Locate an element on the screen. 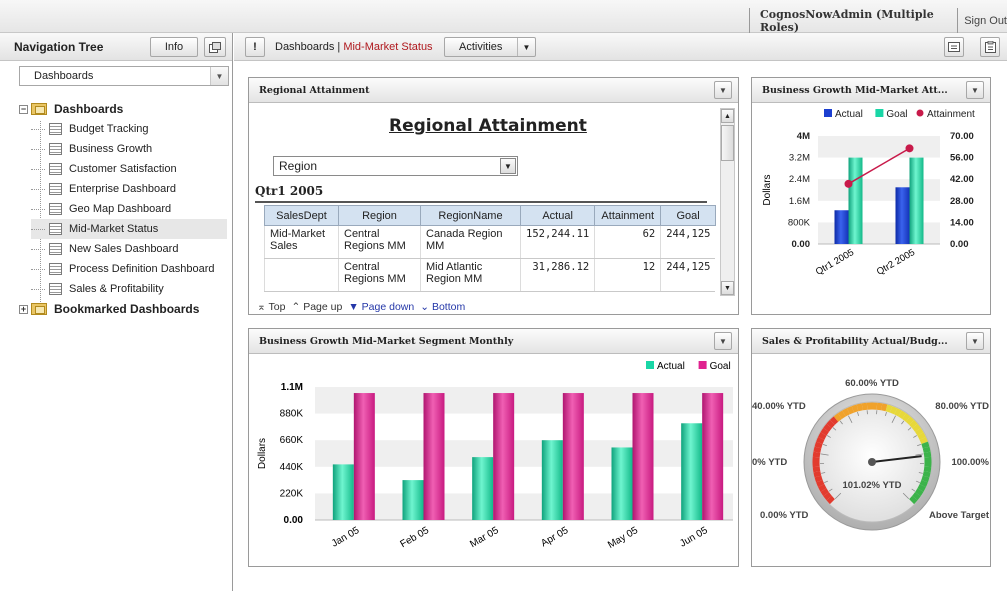  breadcrumb-parent: Dashboards is located at coordinates (304, 47).